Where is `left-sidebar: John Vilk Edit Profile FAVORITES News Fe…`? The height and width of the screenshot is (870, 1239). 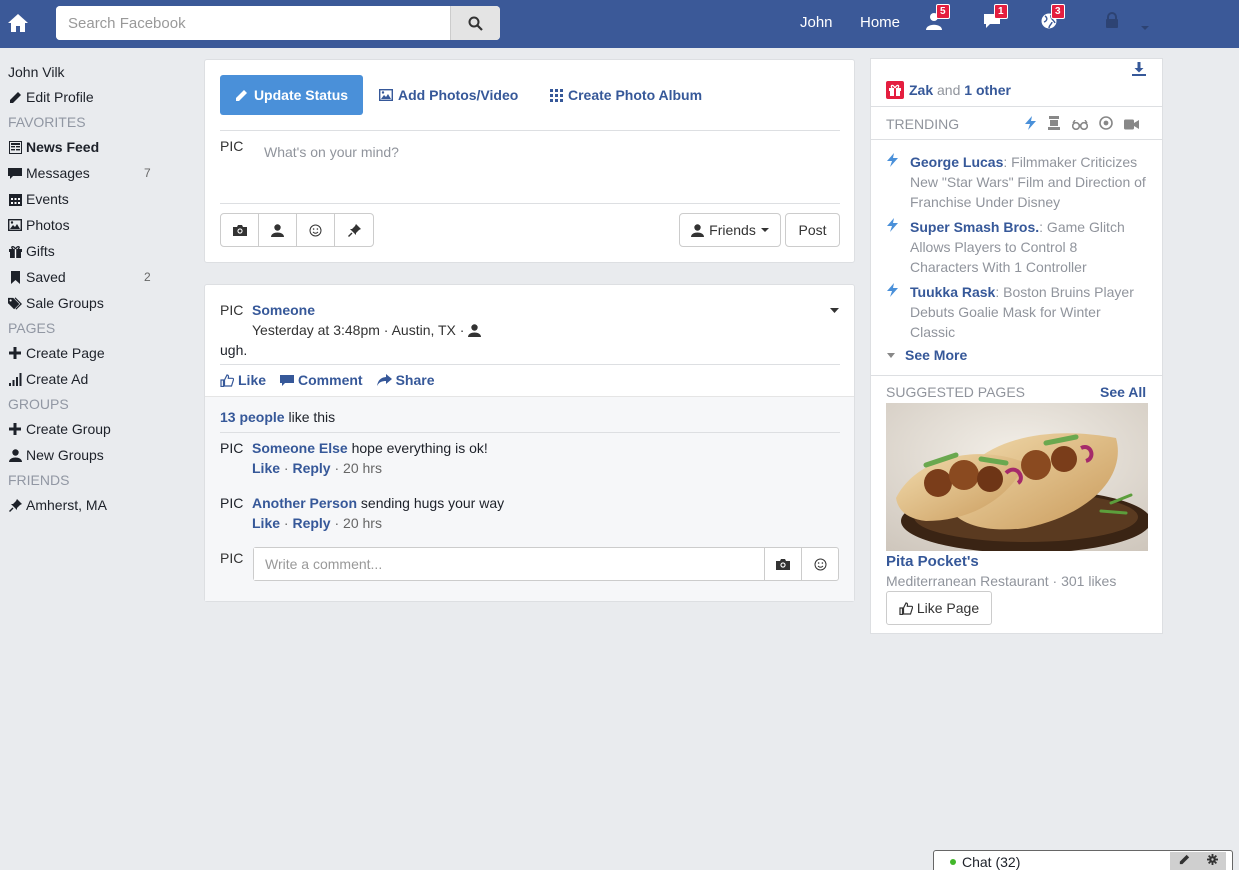
left-sidebar: John Vilk Edit Profile FAVORITES News Fe… is located at coordinates (83, 289).